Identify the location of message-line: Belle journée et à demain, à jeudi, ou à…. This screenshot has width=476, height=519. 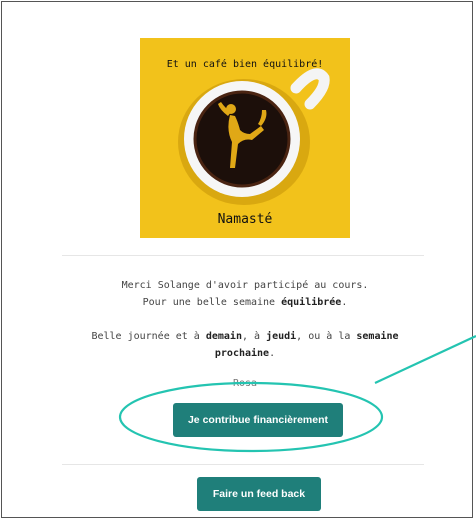
(245, 336).